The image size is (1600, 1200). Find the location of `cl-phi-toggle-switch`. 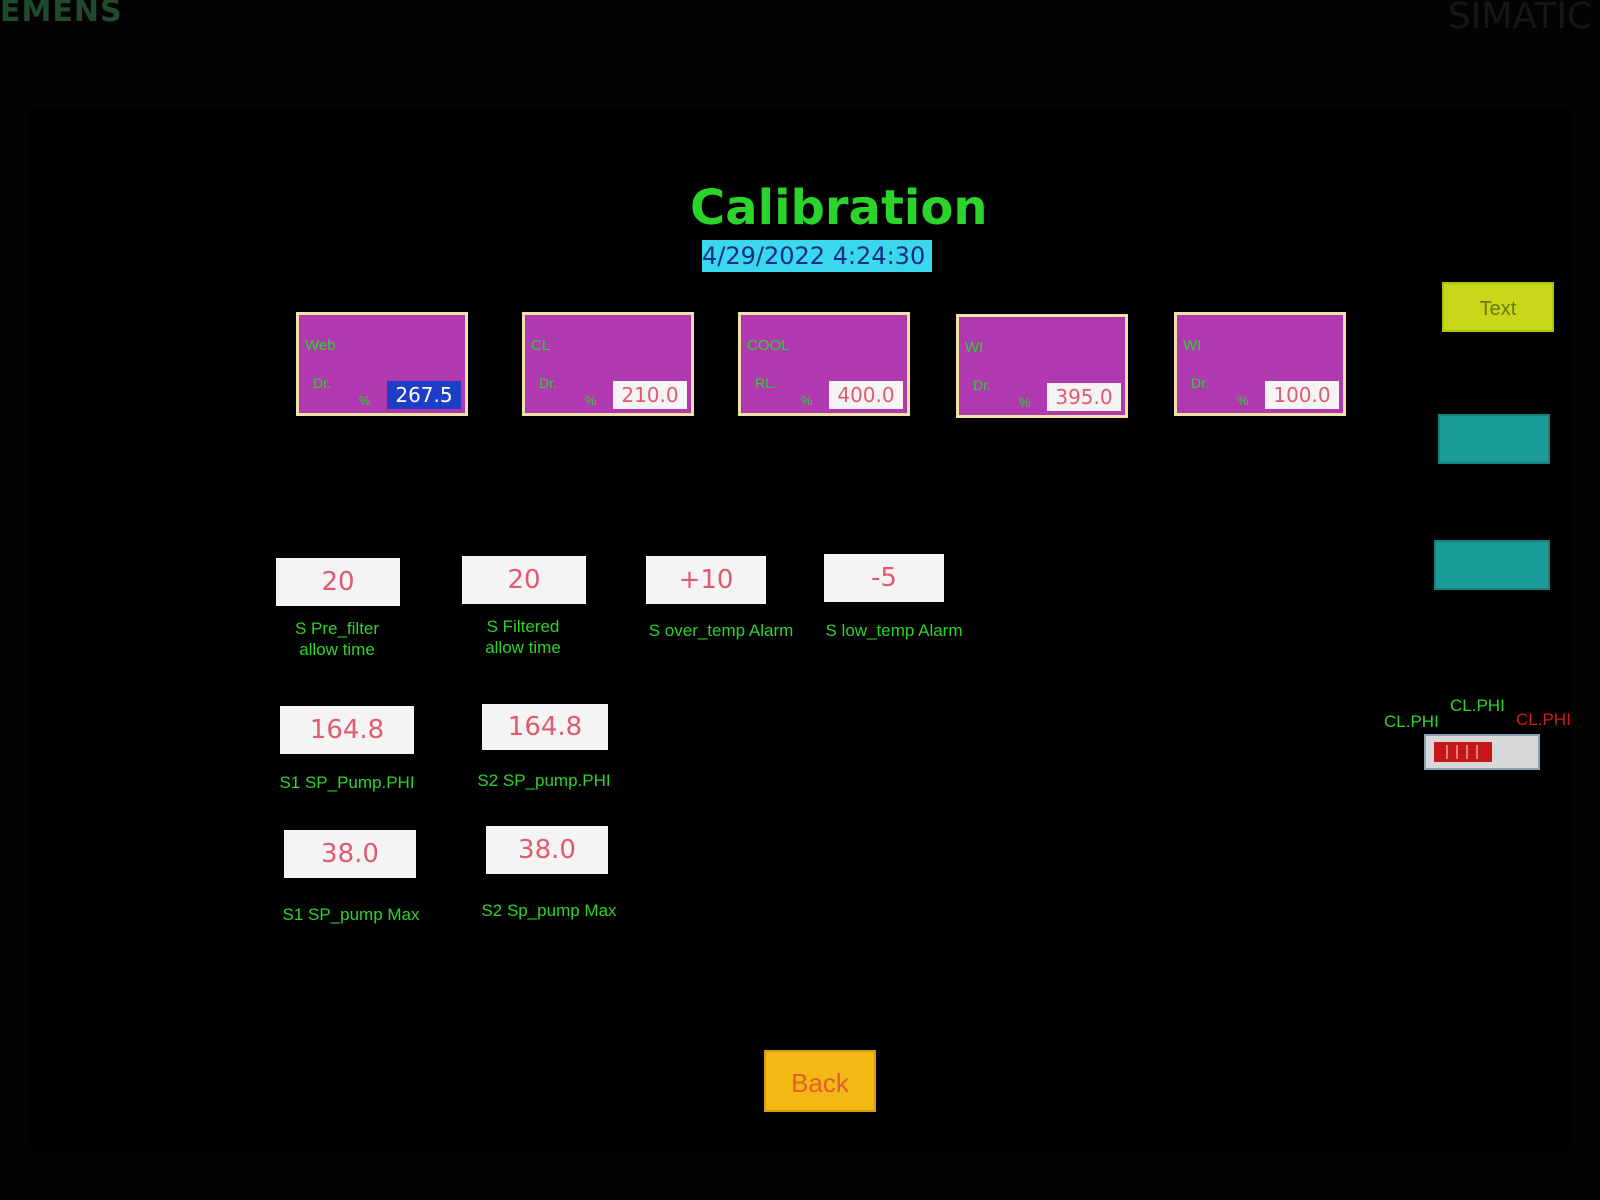

cl-phi-toggle-switch is located at coordinates (1482, 752).